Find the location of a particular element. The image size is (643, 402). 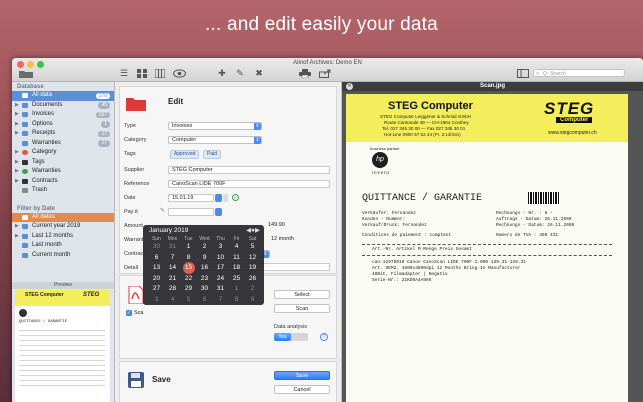

scan-checkbox: ✓ is located at coordinates (129, 313).